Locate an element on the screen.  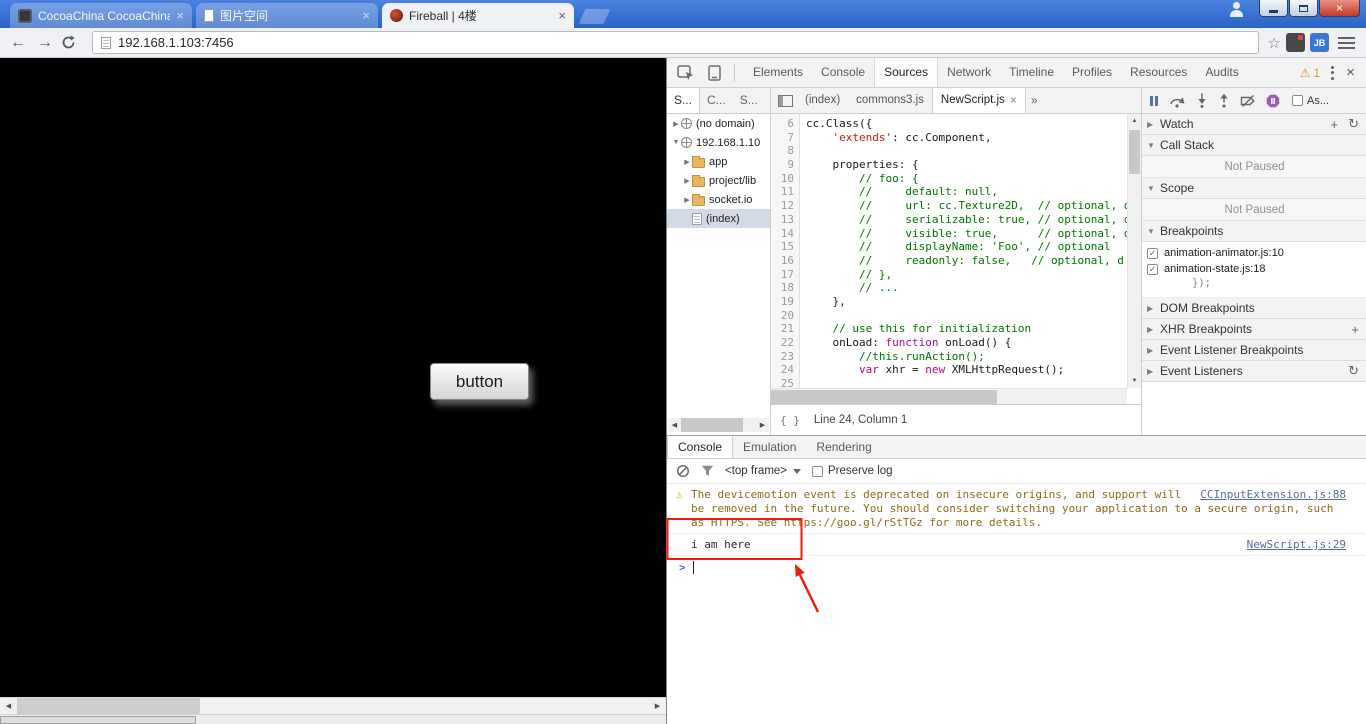
breakpoint-item: ✓ animation-state.js:18 is located at coordinates (1254, 269).